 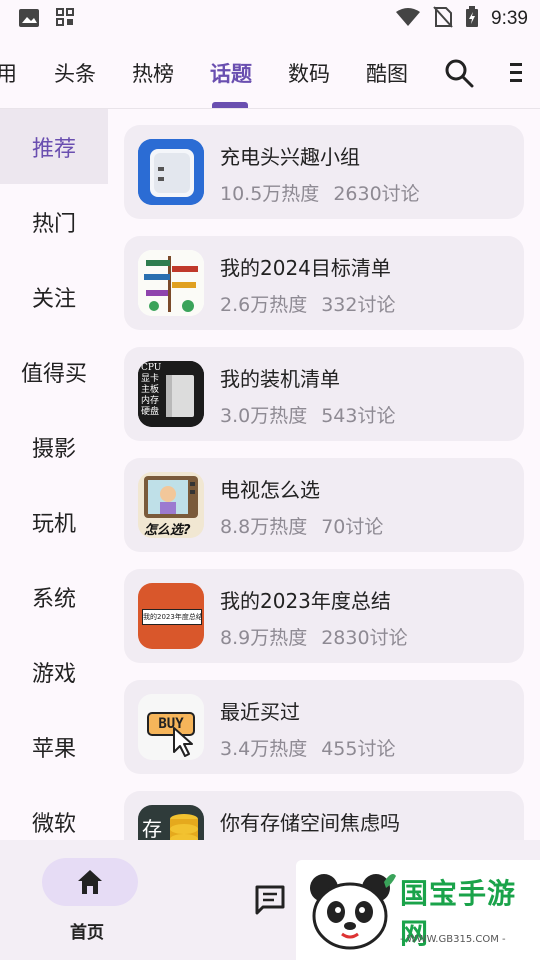 I want to click on sidebar-item-popular: 热门, so click(x=54, y=221).